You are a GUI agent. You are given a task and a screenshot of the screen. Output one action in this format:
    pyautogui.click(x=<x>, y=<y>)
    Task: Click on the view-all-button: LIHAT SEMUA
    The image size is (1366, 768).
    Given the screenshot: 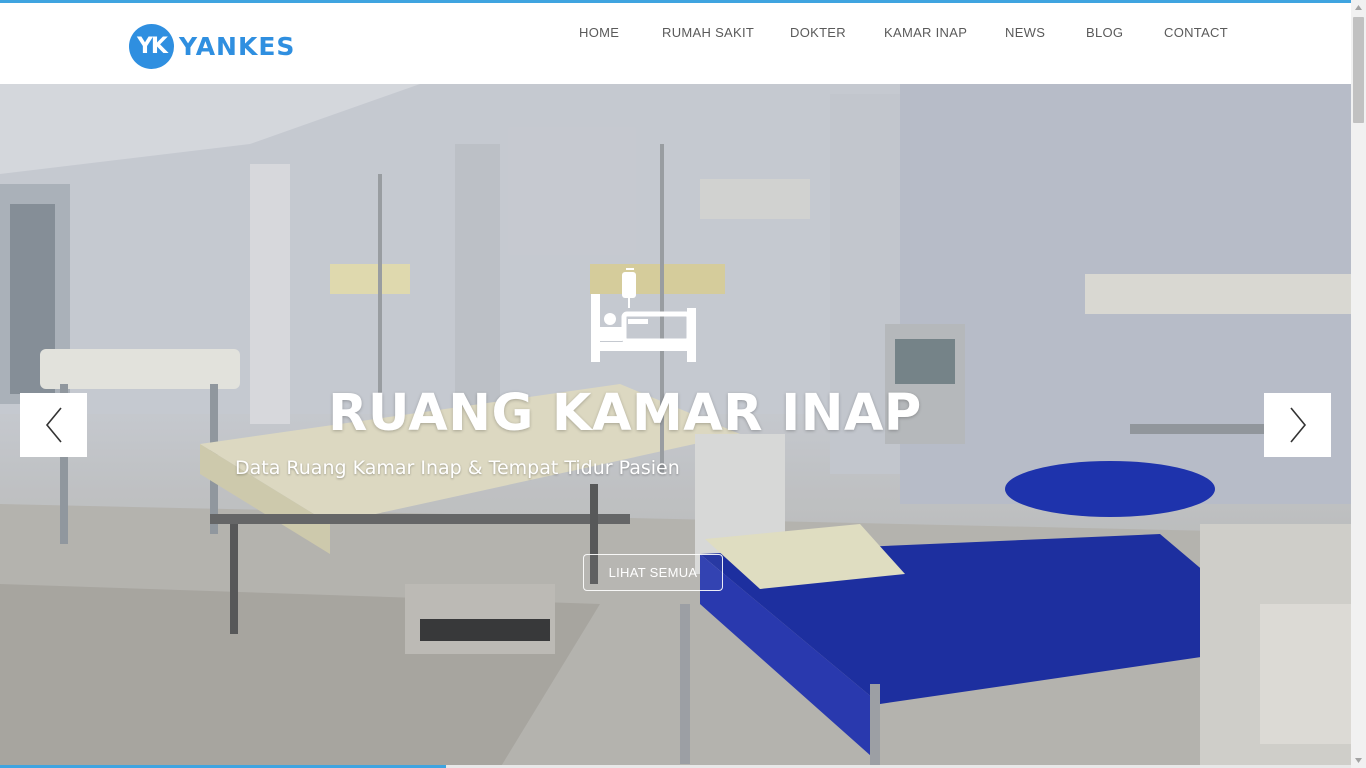 What is the action you would take?
    pyautogui.click(x=653, y=572)
    